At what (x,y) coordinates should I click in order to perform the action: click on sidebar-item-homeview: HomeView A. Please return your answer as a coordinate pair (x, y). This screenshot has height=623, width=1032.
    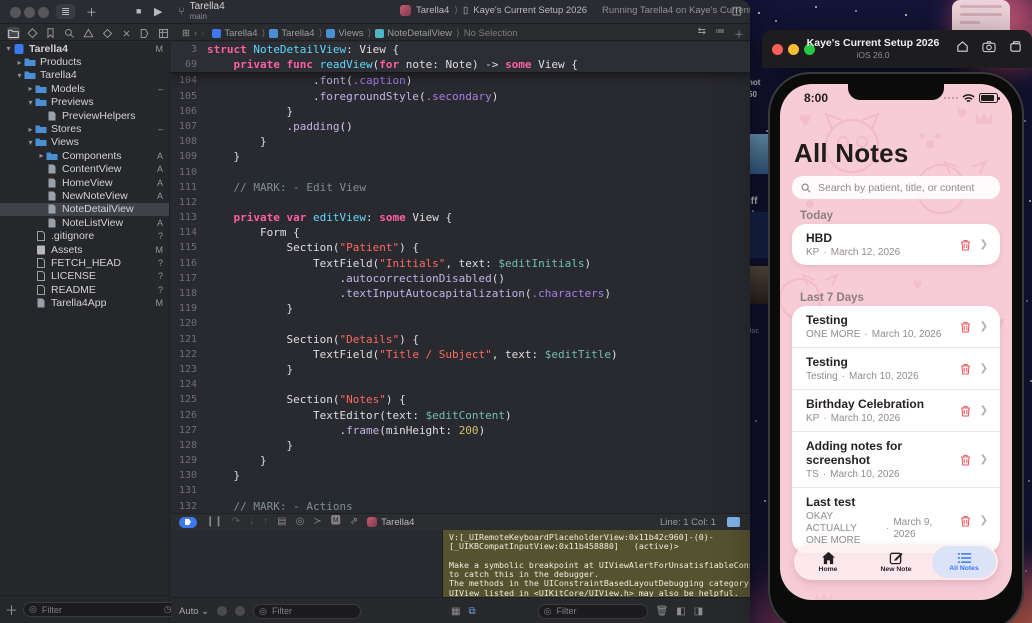
    Looking at the image, I should click on (84, 182).